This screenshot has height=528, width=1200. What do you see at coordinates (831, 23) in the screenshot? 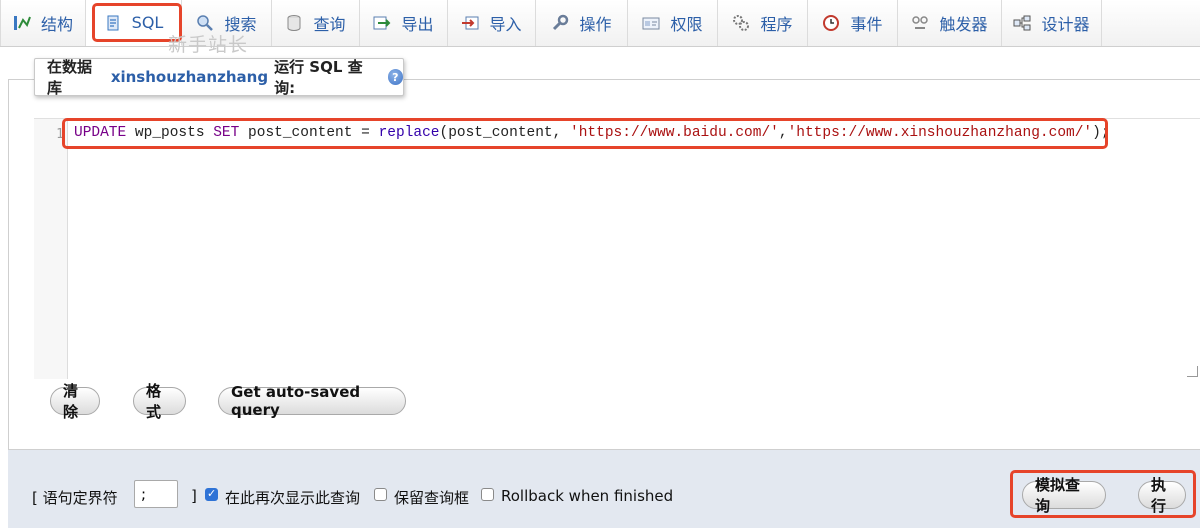
I see `clock-icon` at bounding box center [831, 23].